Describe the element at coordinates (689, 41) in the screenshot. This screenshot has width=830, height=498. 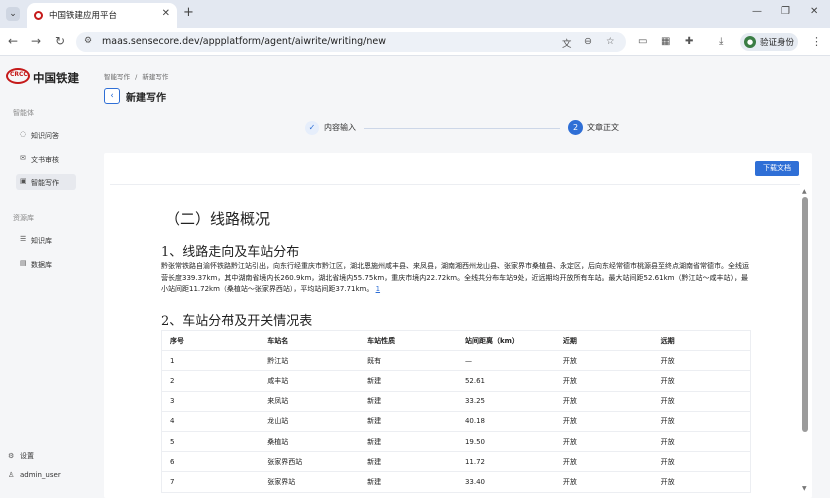
I see `extensions-icon: ✚` at that location.